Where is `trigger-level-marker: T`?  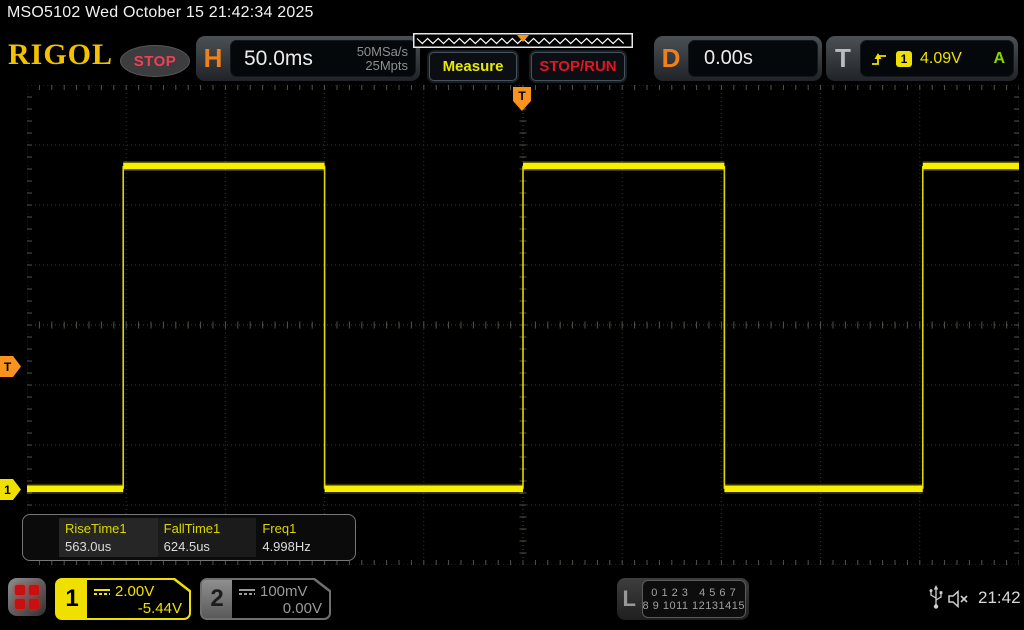
trigger-level-marker: T is located at coordinates (10, 366).